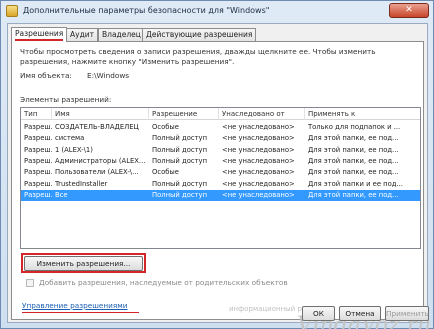 The width and height of the screenshot is (434, 329). I want to click on column-header-apply-to: Применять к, so click(362, 114).